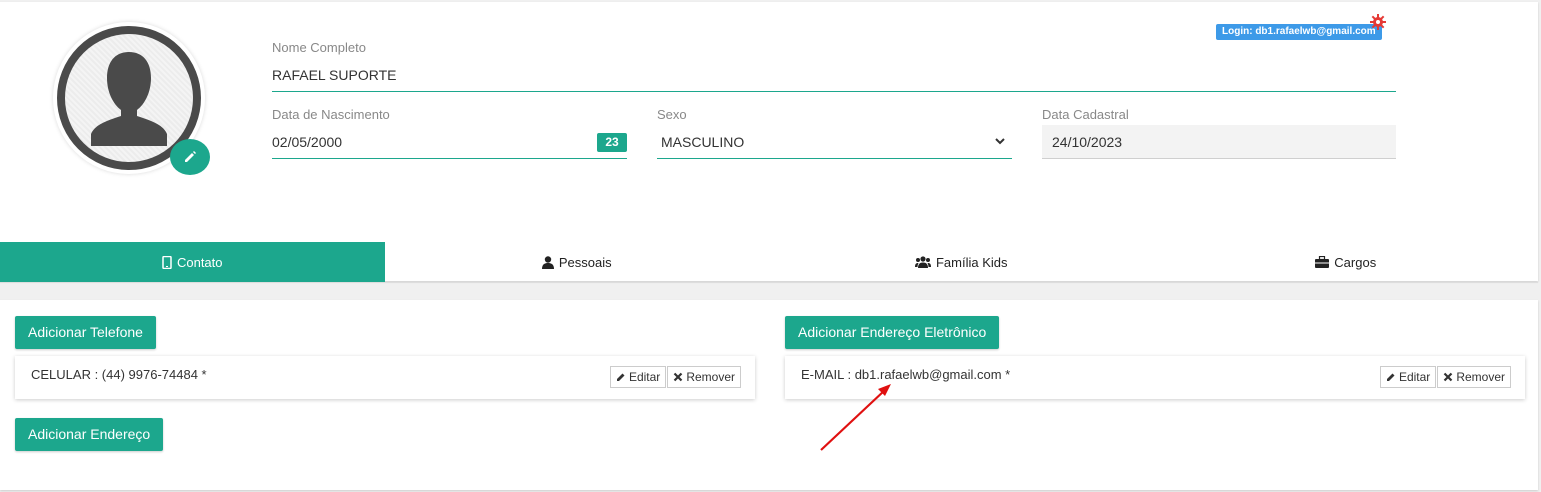 Image resolution: width=1541 pixels, height=492 pixels. What do you see at coordinates (971, 262) in the screenshot?
I see `tab-familia-kids-label: Família Kids` at bounding box center [971, 262].